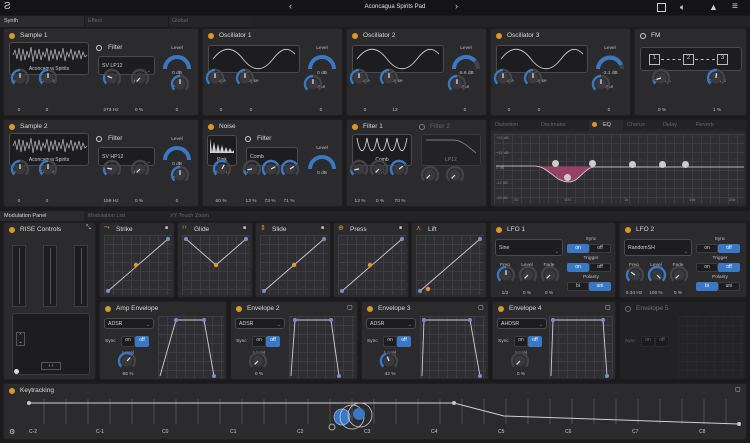 Image resolution: width=750 pixels, height=443 pixels. Describe the element at coordinates (601, 84) in the screenshot. I see `osc3-pan-knob` at that location.